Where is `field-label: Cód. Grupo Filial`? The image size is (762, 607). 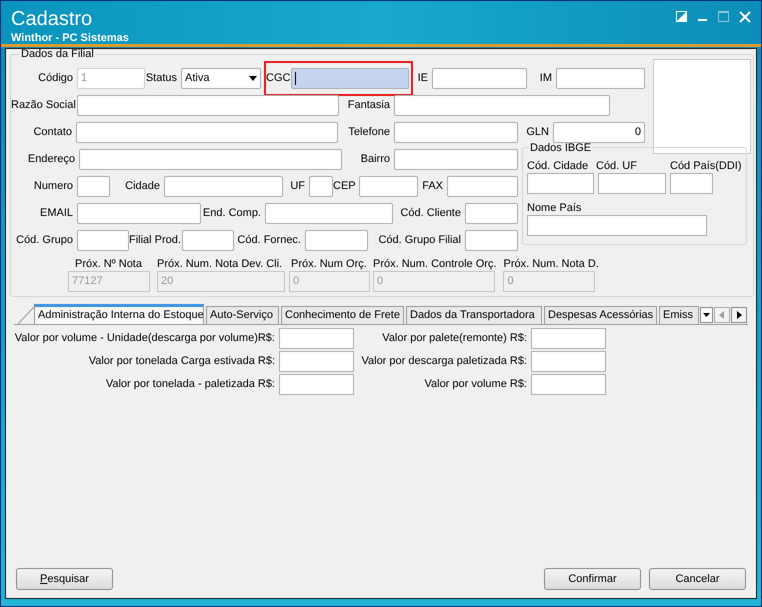
field-label: Cód. Grupo Filial is located at coordinates (419, 240).